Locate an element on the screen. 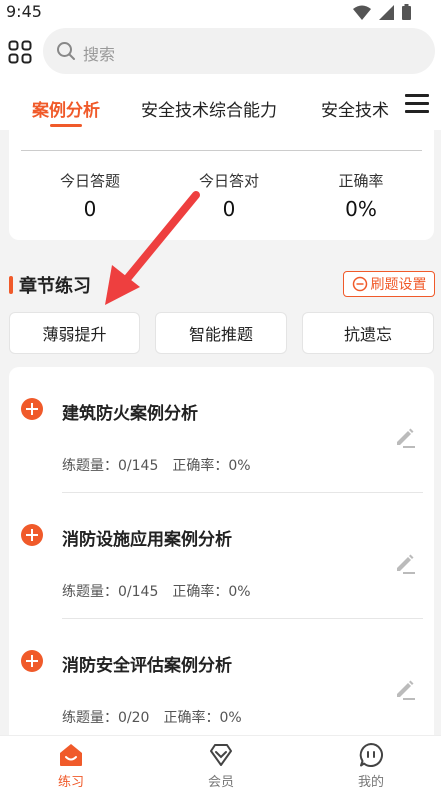  section-accent-bar is located at coordinates (11, 285).